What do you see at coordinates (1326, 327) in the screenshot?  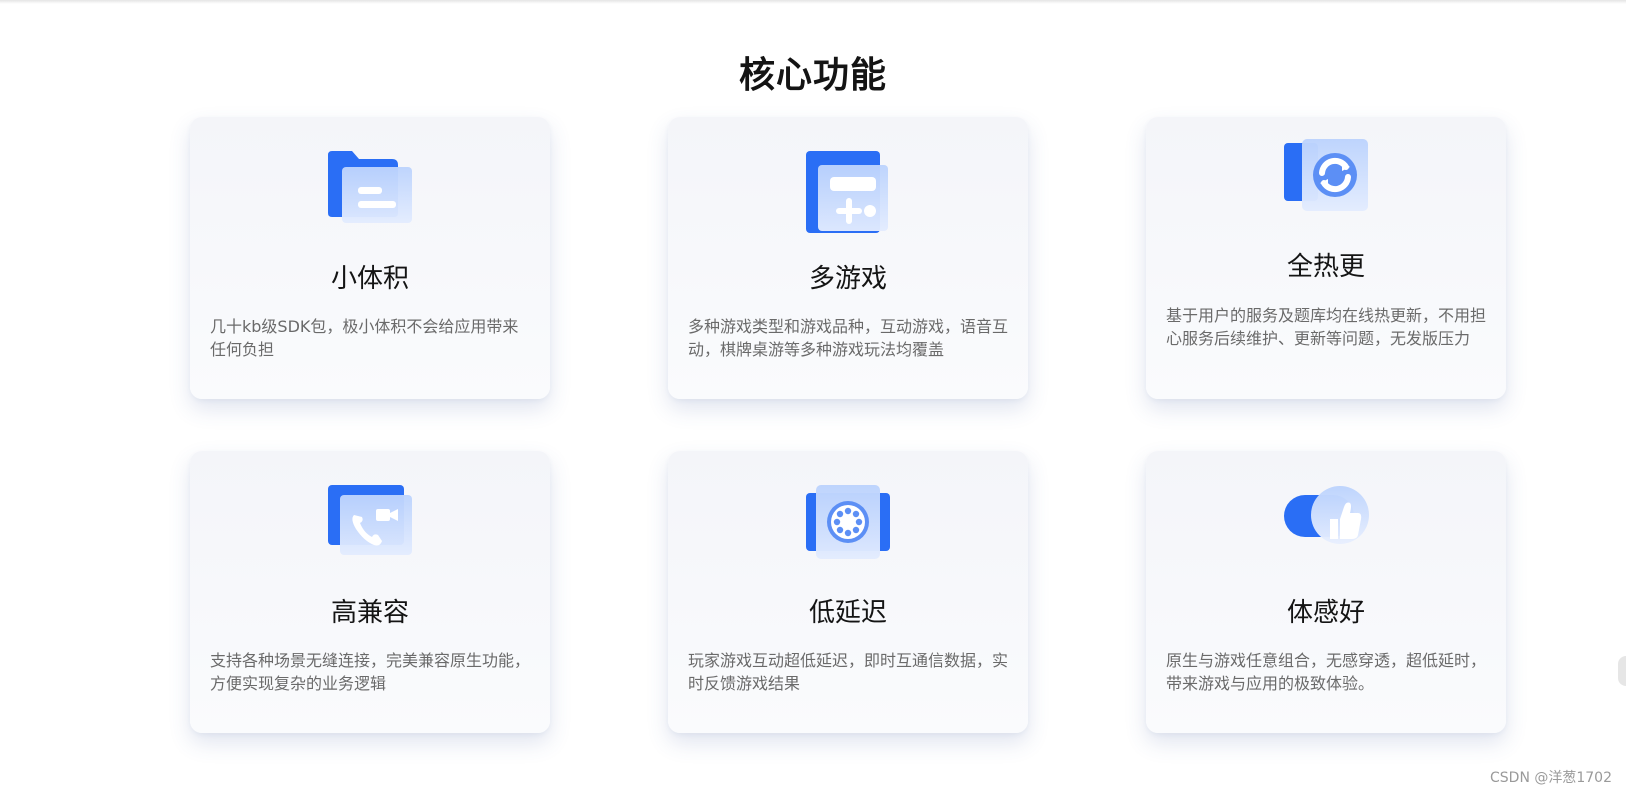 I see `card-description: 基于用户的服务及题库均在线热更新，不用担心服务后续维护、更新等问题，无发版压力` at bounding box center [1326, 327].